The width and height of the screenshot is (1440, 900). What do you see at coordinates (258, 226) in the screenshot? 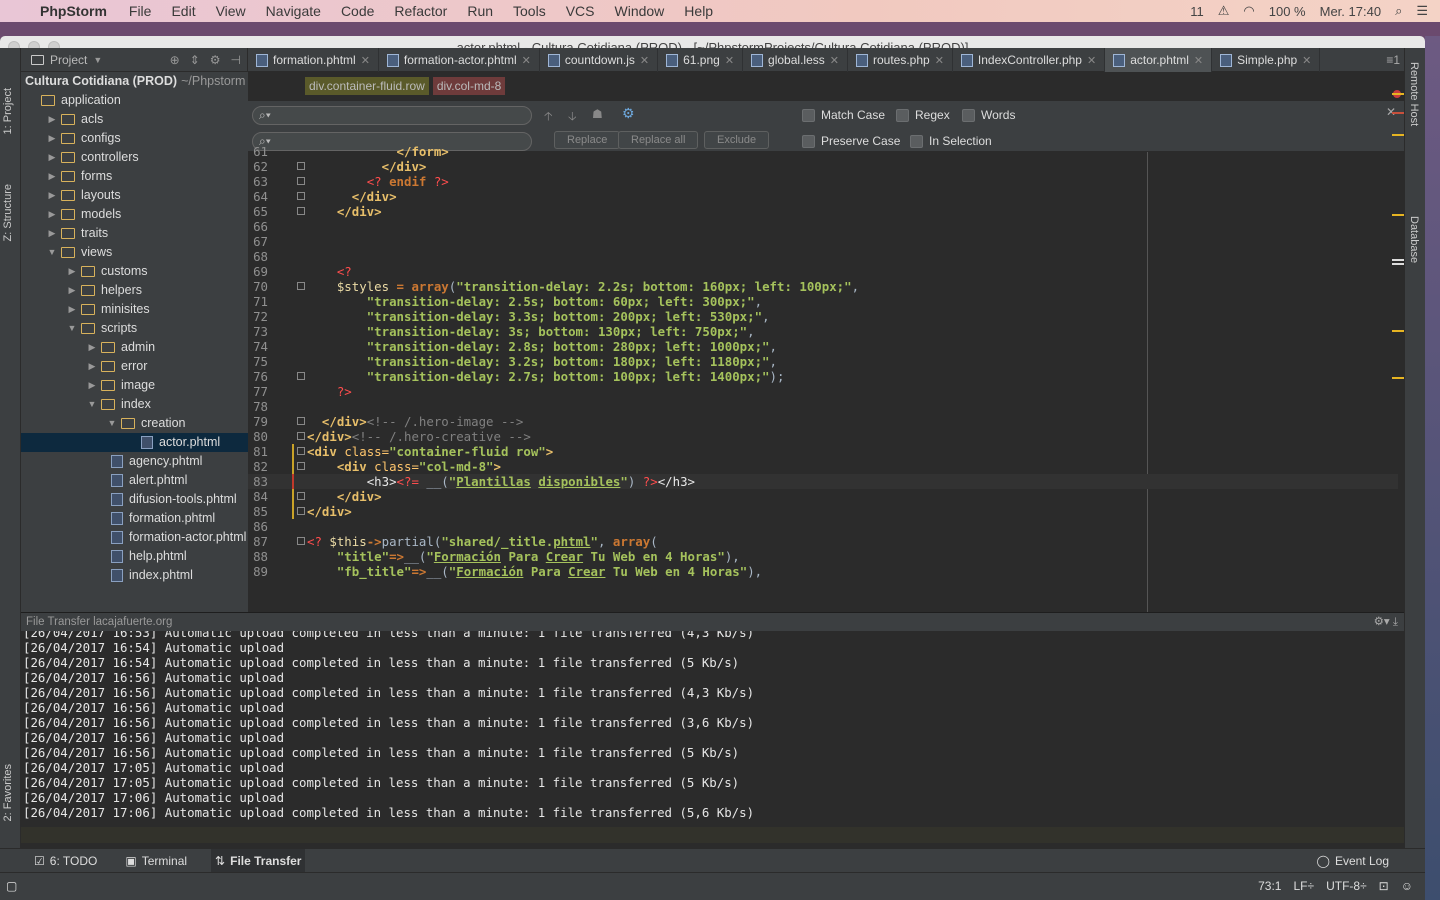
I see `line-number: 66` at bounding box center [258, 226].